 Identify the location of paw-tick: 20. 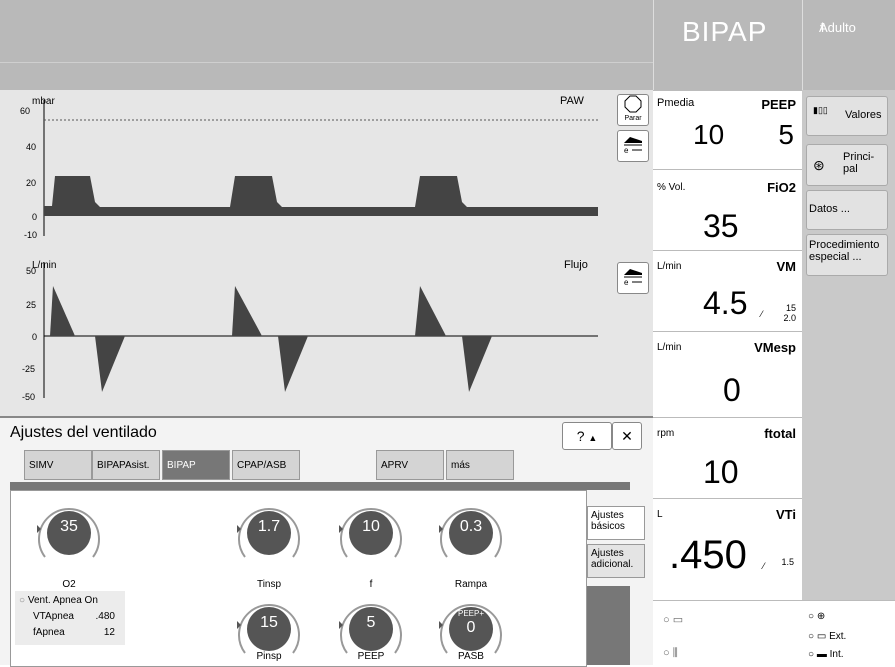
(31, 183).